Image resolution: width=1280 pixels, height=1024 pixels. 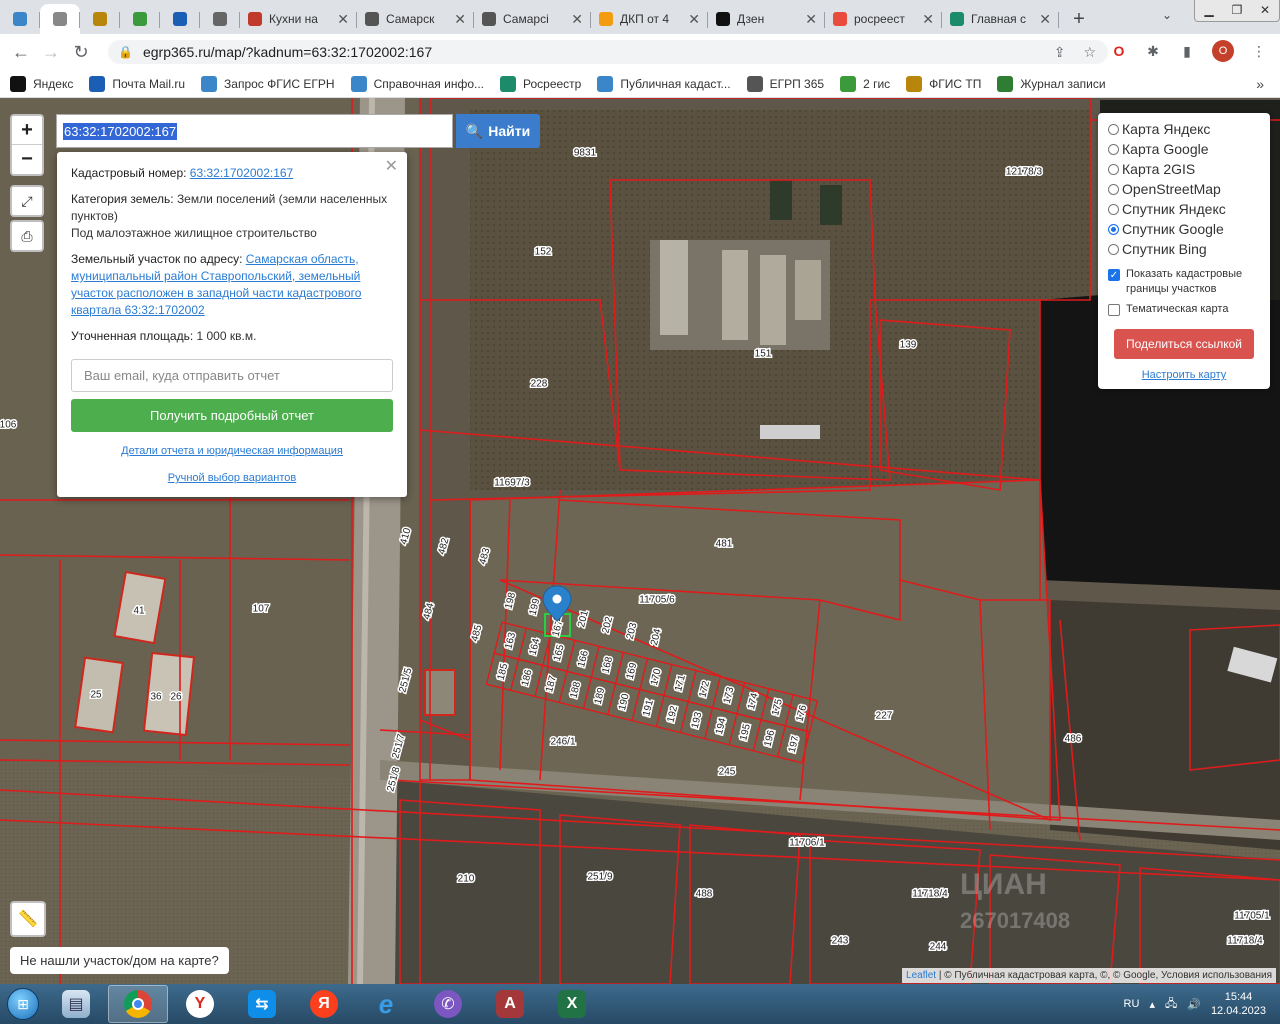 What do you see at coordinates (1259, 51) in the screenshot?
I see `menu-icon: ⋮` at bounding box center [1259, 51].